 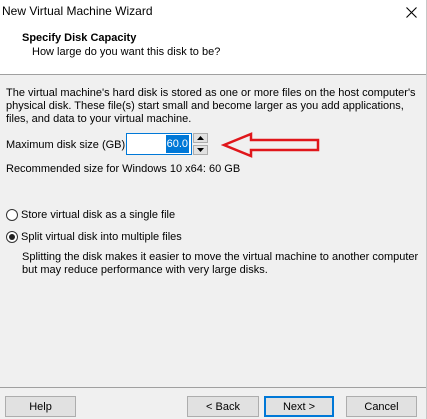 I want to click on disk-size-value: 60.0, so click(x=177, y=144).